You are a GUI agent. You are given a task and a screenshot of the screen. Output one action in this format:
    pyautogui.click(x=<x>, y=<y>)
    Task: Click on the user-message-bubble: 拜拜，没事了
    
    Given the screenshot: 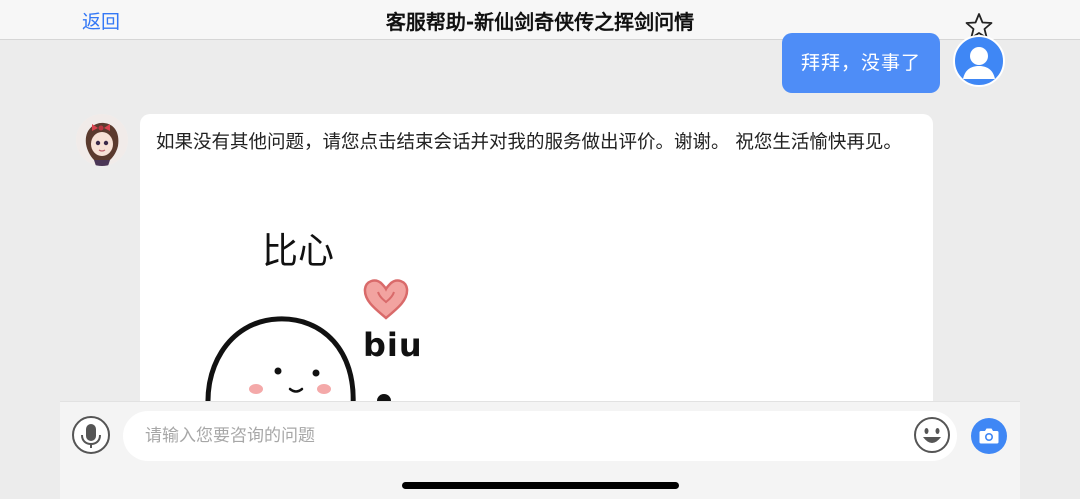 What is the action you would take?
    pyautogui.click(x=861, y=63)
    